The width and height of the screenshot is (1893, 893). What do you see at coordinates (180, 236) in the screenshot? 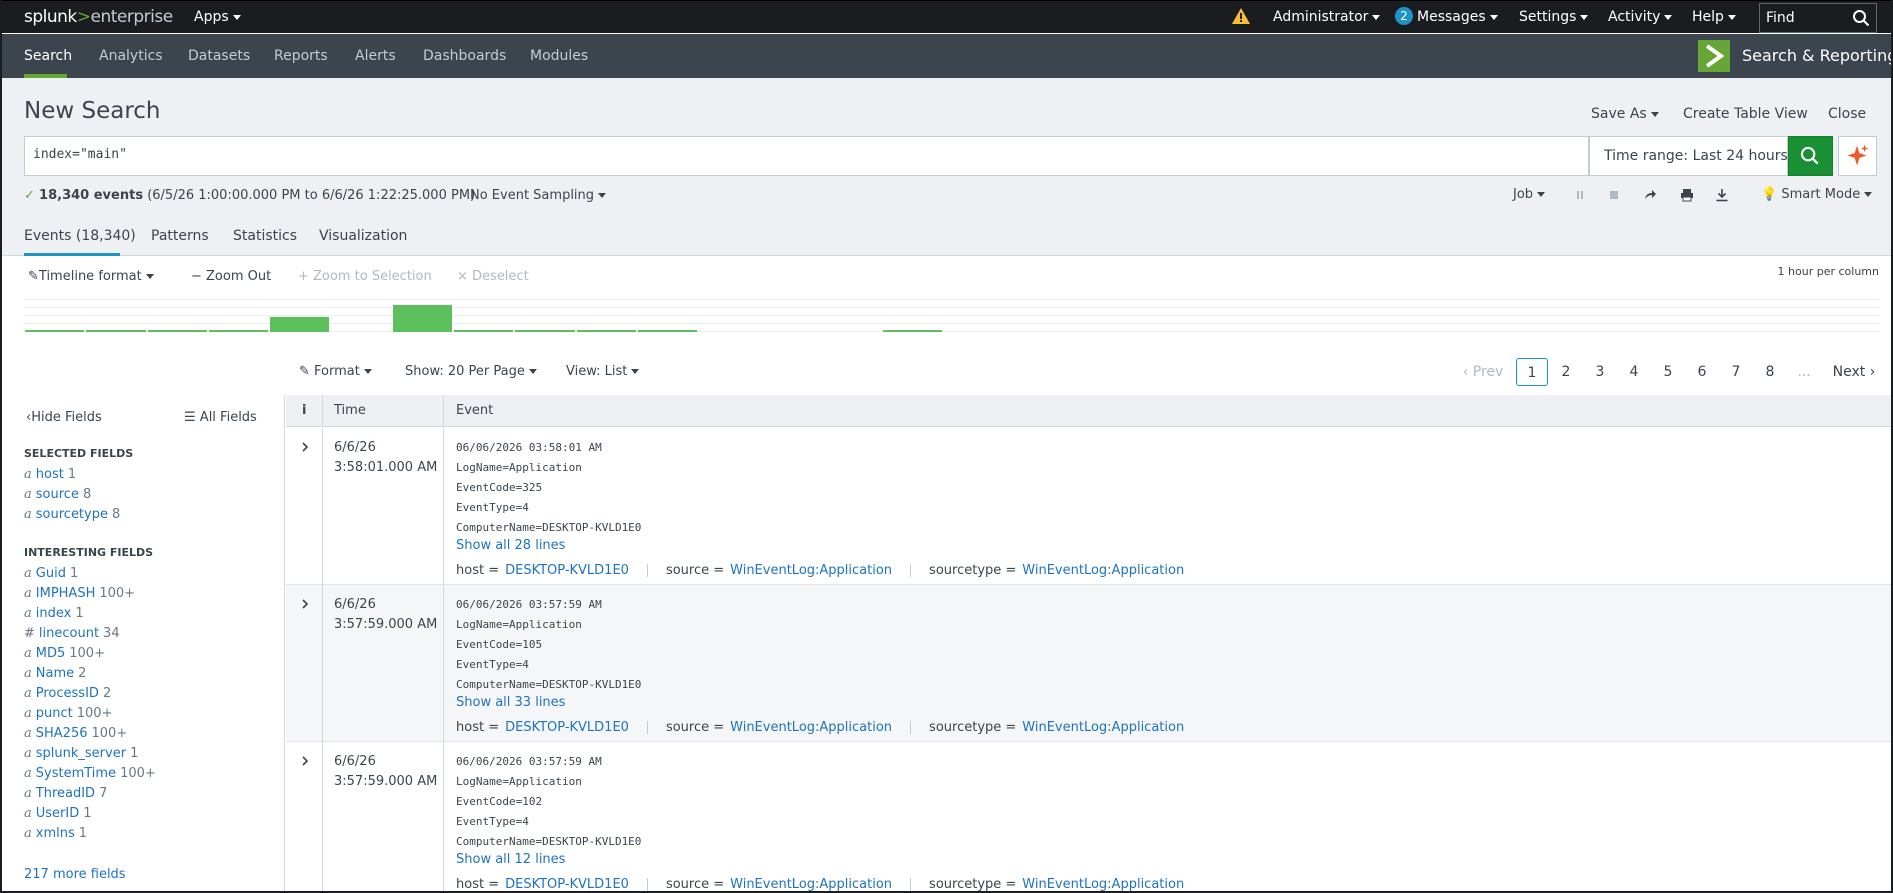
I see `tab-patterns: Patterns` at bounding box center [180, 236].